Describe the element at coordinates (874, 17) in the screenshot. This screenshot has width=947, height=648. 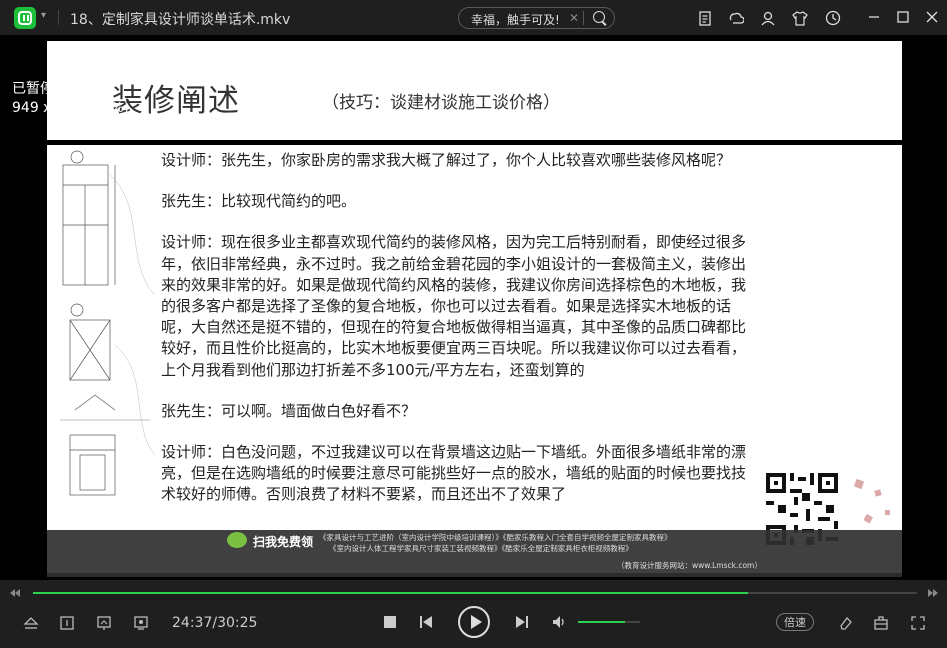
I see `minimize-icon` at that location.